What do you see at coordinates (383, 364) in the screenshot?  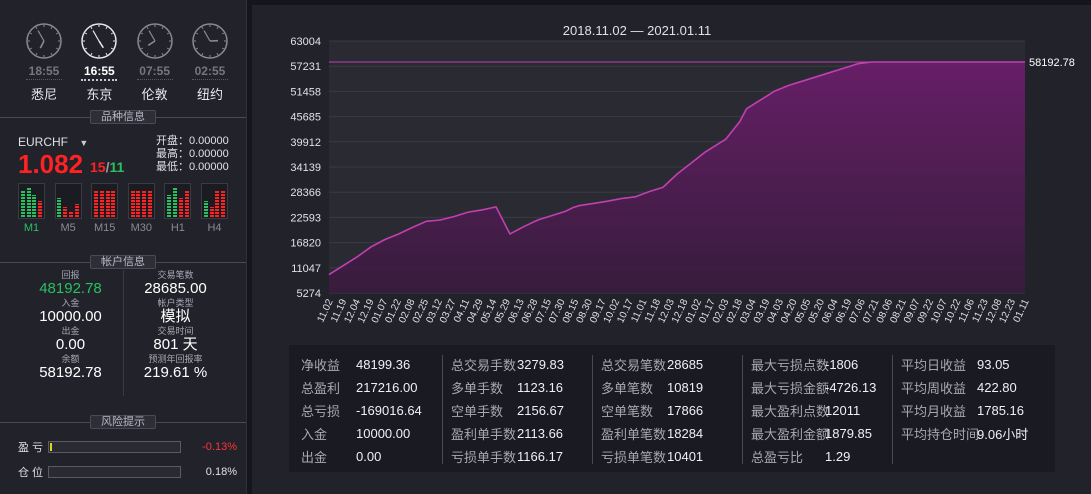 I see `stat-value: 48199.36` at bounding box center [383, 364].